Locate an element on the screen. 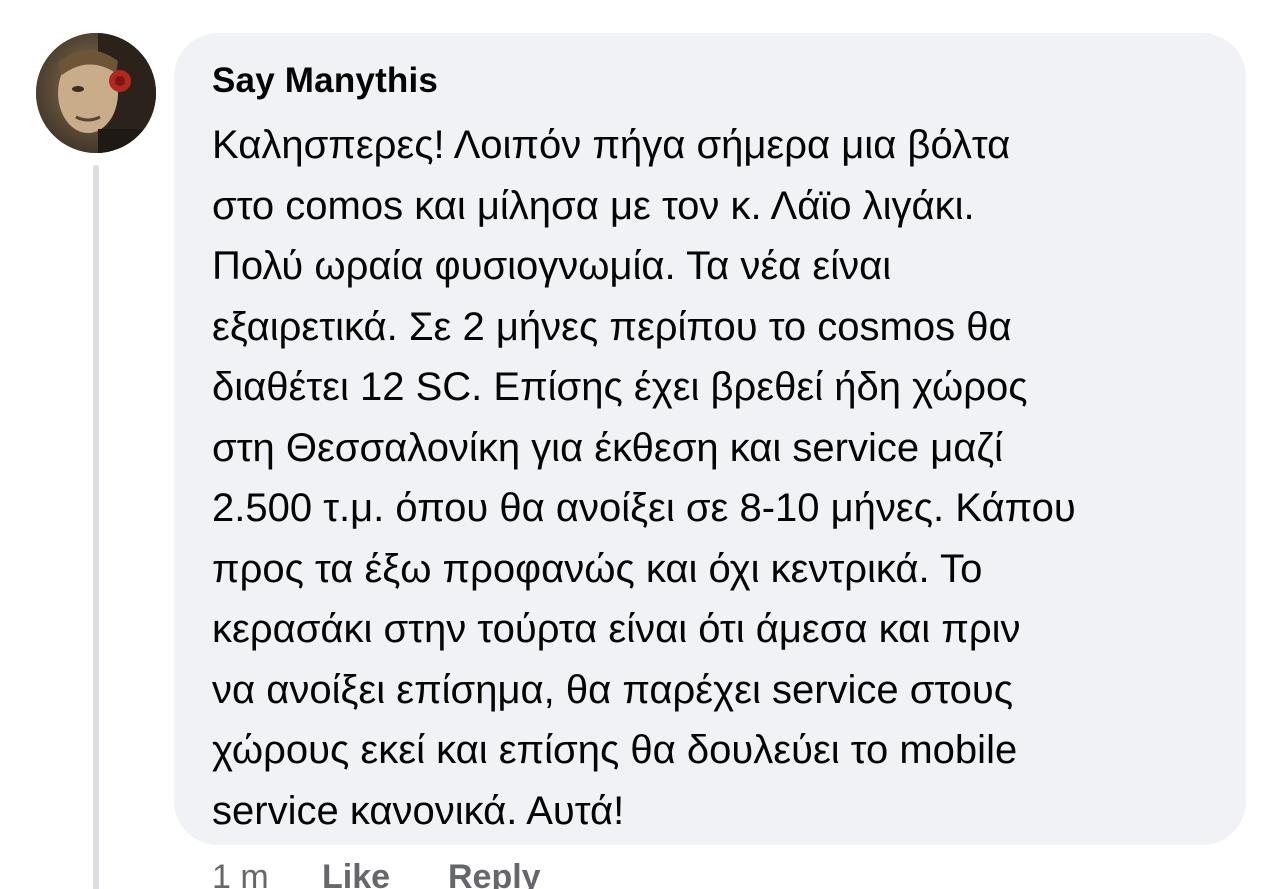 The image size is (1284, 889). comment-actions: 1 m Like Reply is located at coordinates (376, 873).